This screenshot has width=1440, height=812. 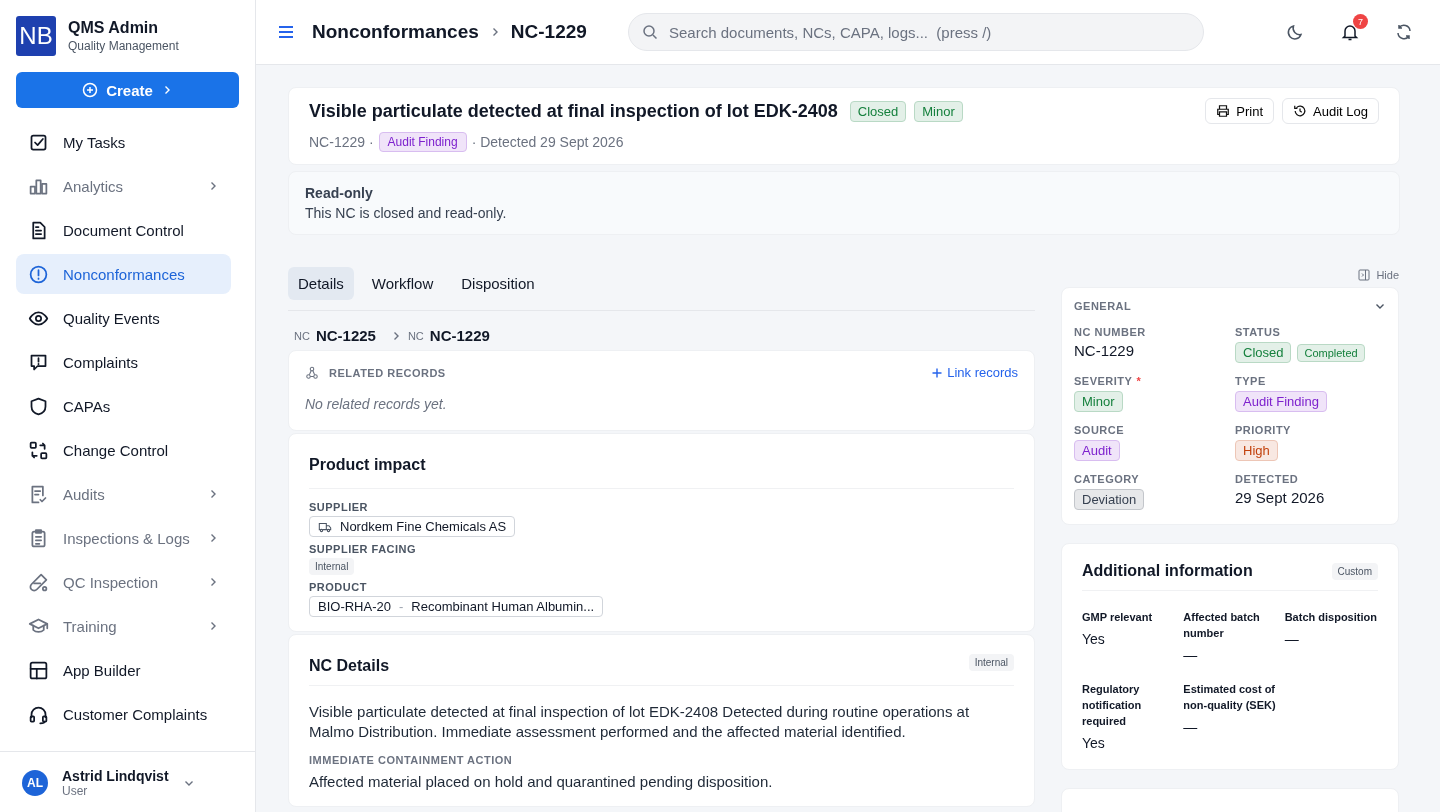 What do you see at coordinates (123, 670) in the screenshot?
I see `sidebar-item: App Builder` at bounding box center [123, 670].